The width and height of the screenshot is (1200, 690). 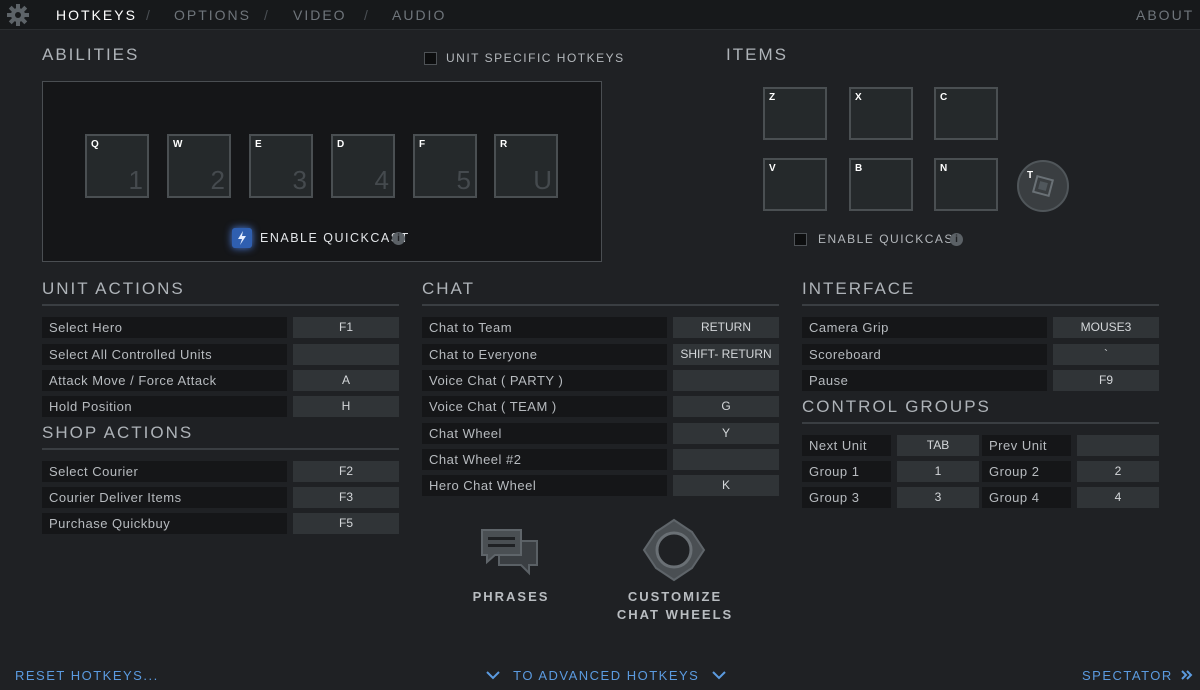 I want to click on slot-key: V, so click(x=772, y=168).